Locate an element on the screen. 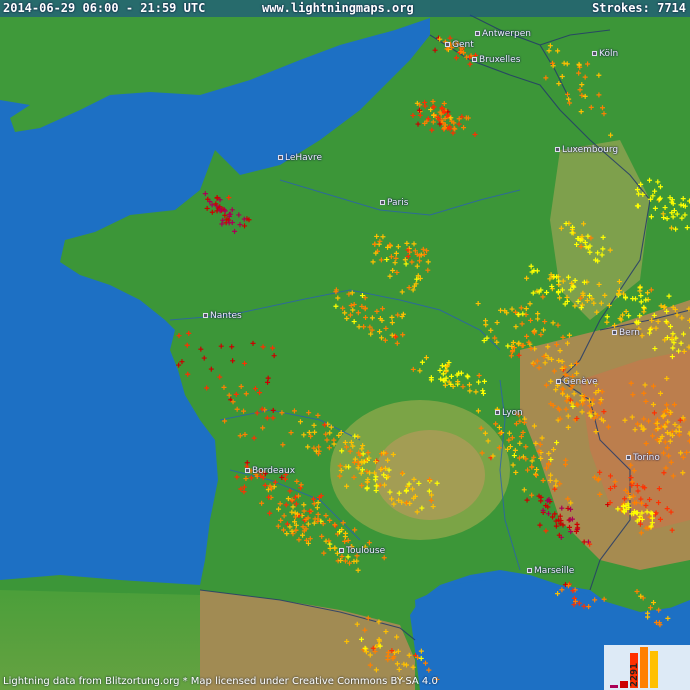 Image resolution: width=690 pixels, height=690 pixels. city-label: Toulouse is located at coordinates (366, 551).